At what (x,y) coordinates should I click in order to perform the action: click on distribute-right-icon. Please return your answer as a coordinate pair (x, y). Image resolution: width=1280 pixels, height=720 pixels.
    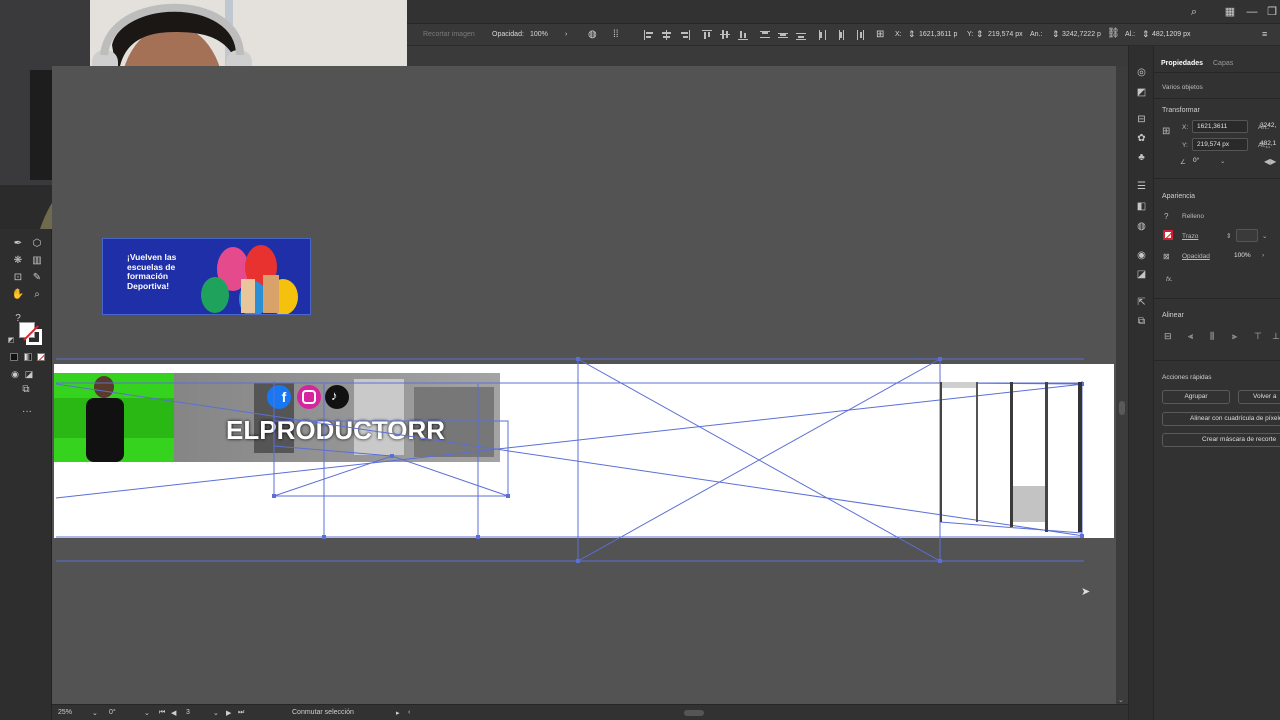
    Looking at the image, I should click on (859, 35).